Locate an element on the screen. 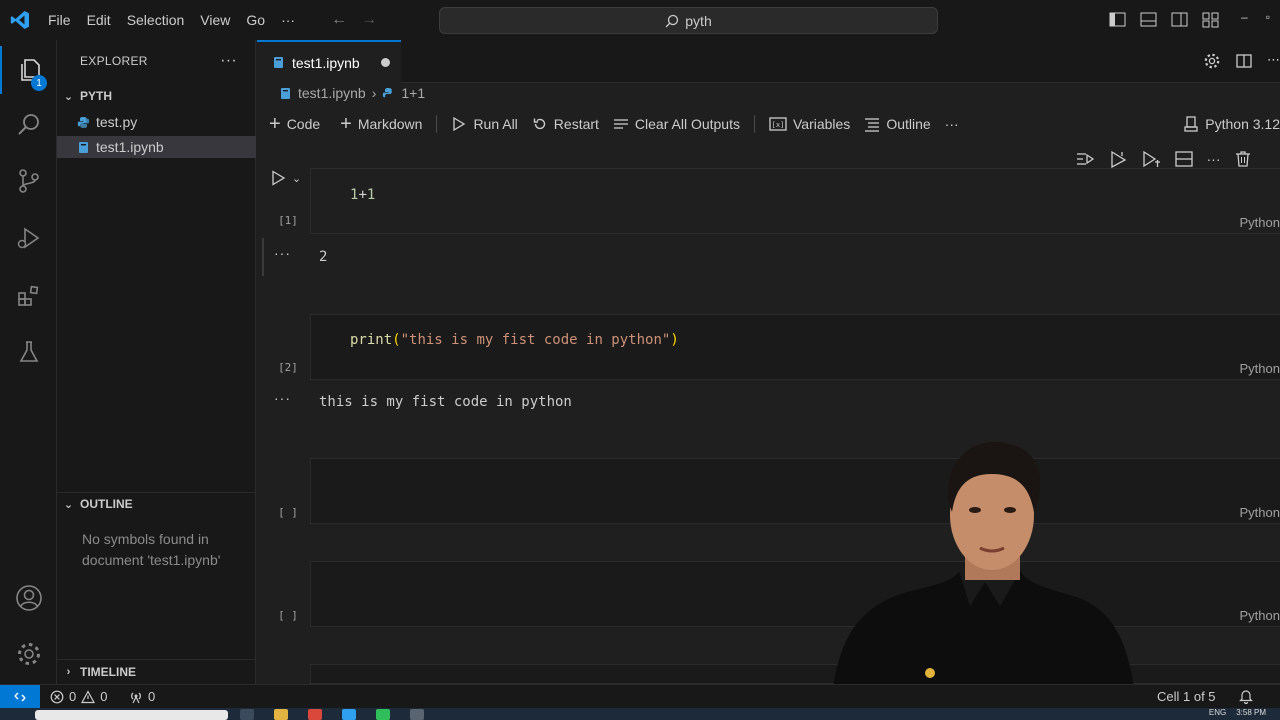  folder-header: ⌄ PYTH is located at coordinates (156, 96).